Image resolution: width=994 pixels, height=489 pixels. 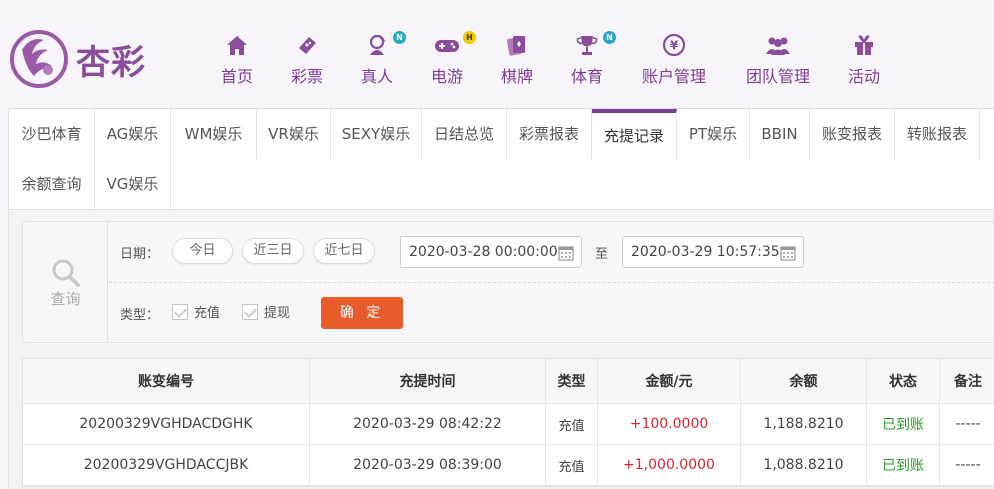 I want to click on amount-cell: +1,000.0000, so click(x=669, y=465).